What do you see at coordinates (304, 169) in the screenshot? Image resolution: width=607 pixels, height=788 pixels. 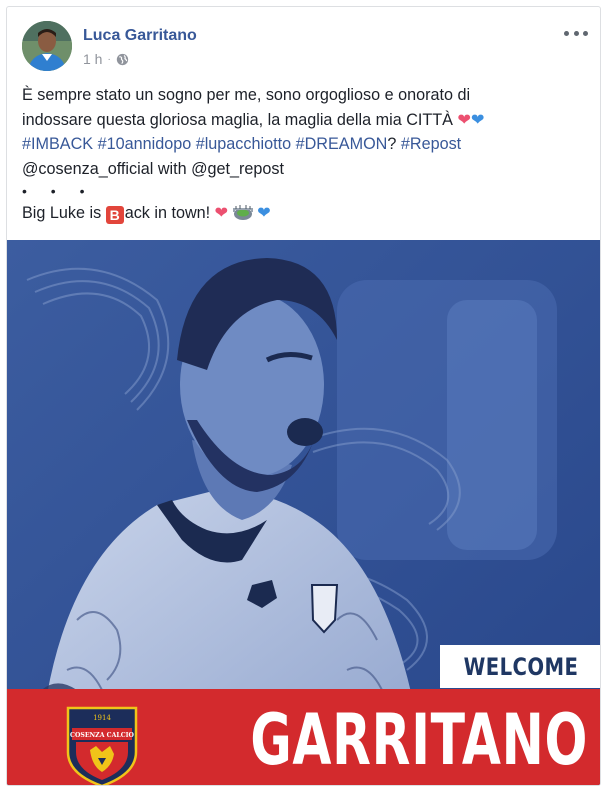 I see `mention-line: @cosenza_official with @get_repost` at bounding box center [304, 169].